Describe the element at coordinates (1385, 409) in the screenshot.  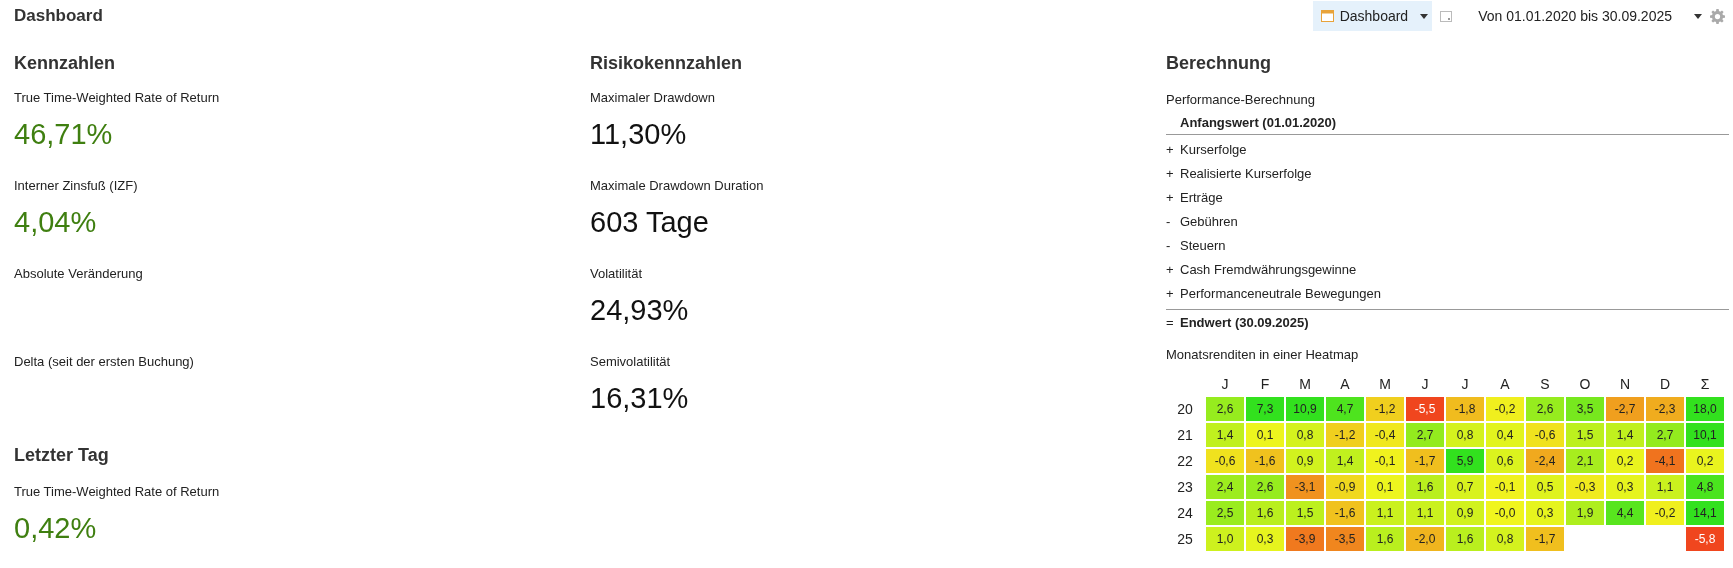
I see `heatmap-cell: -1,2` at that location.